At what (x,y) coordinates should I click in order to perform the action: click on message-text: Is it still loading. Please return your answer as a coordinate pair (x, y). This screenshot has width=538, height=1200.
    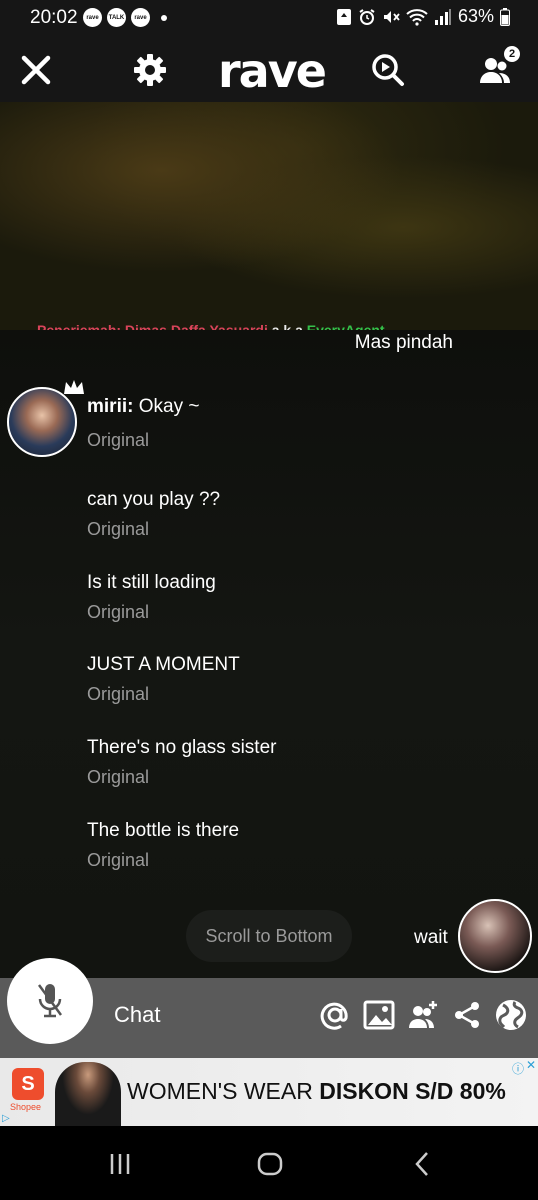
    Looking at the image, I should click on (151, 582).